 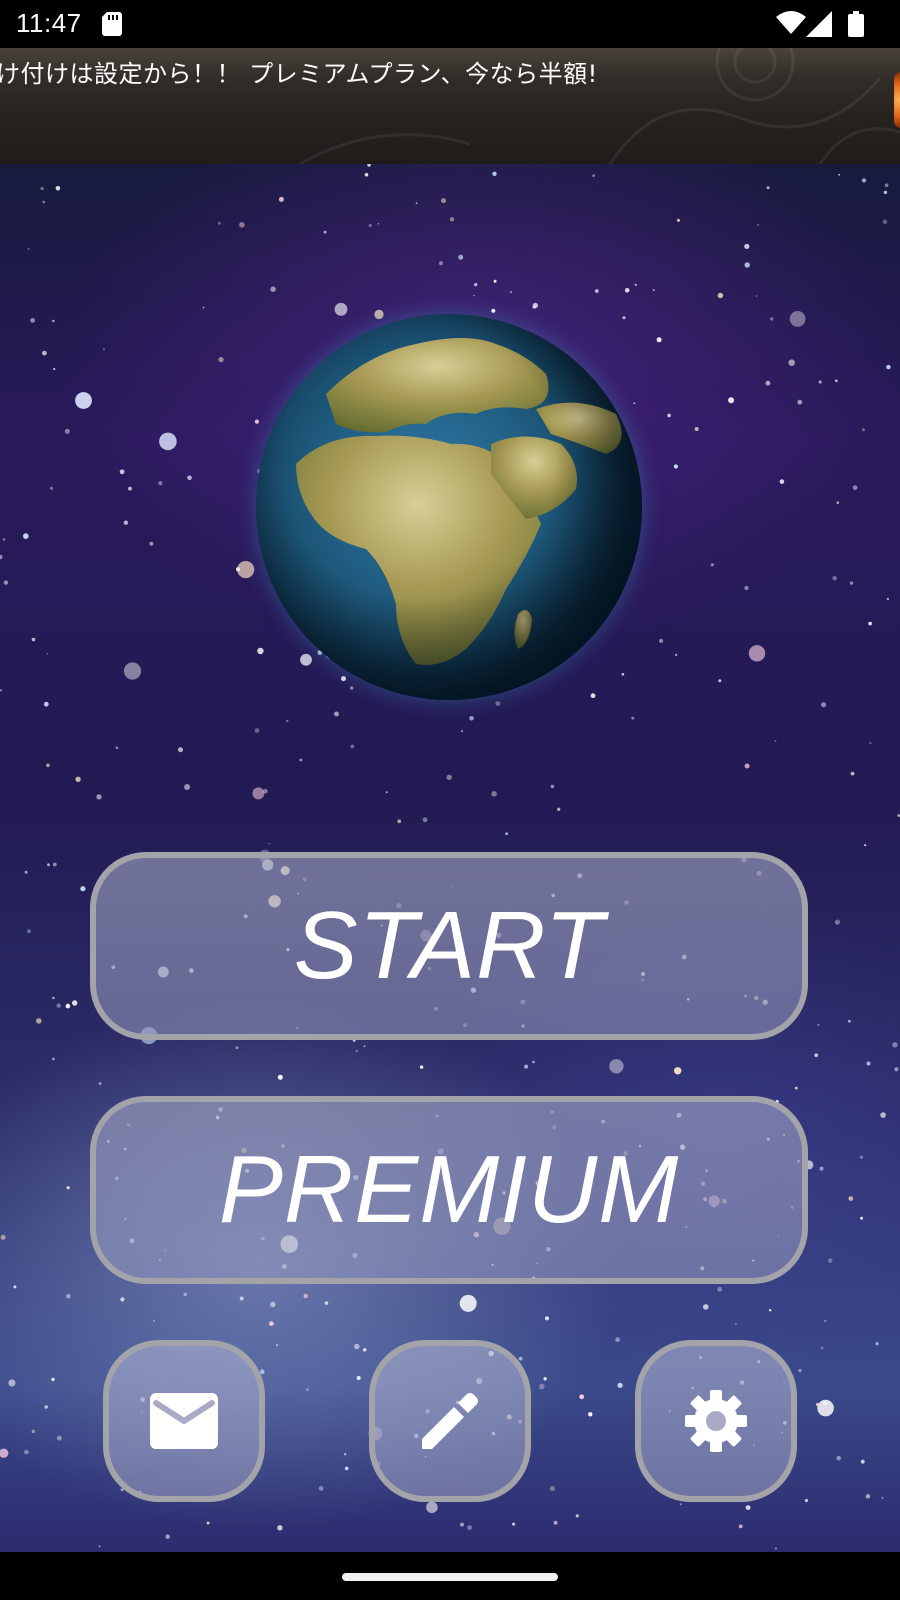 I want to click on start-button-label: START, so click(x=449, y=945).